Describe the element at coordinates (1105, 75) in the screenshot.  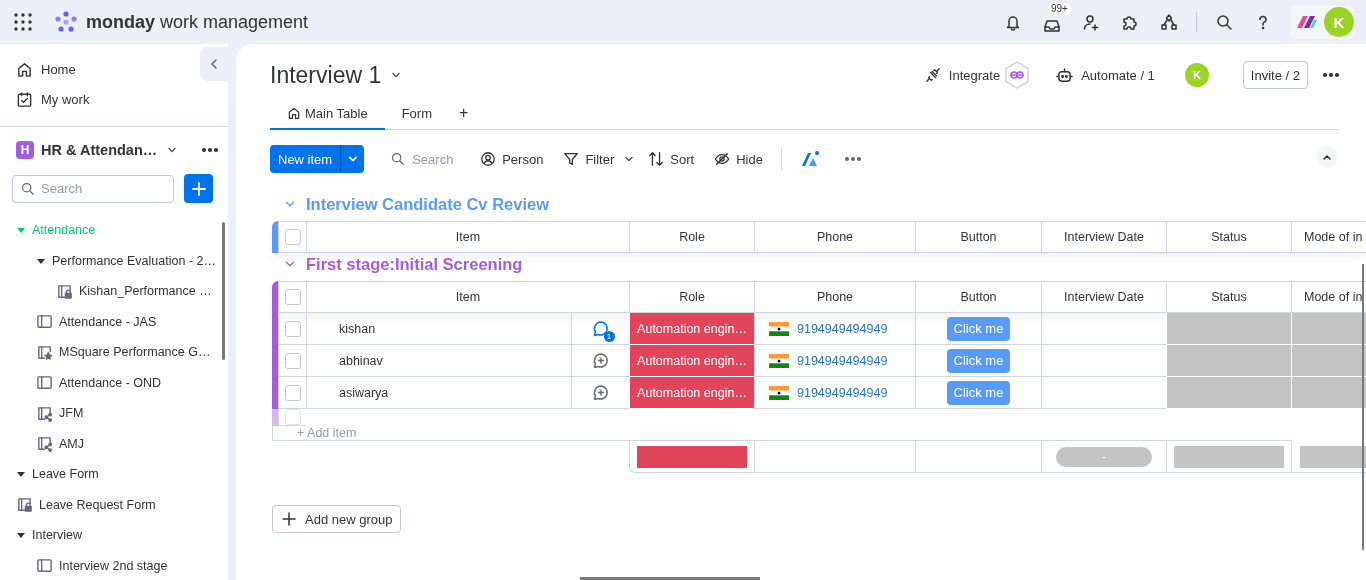
I see `automate-button: Automate / 1` at that location.